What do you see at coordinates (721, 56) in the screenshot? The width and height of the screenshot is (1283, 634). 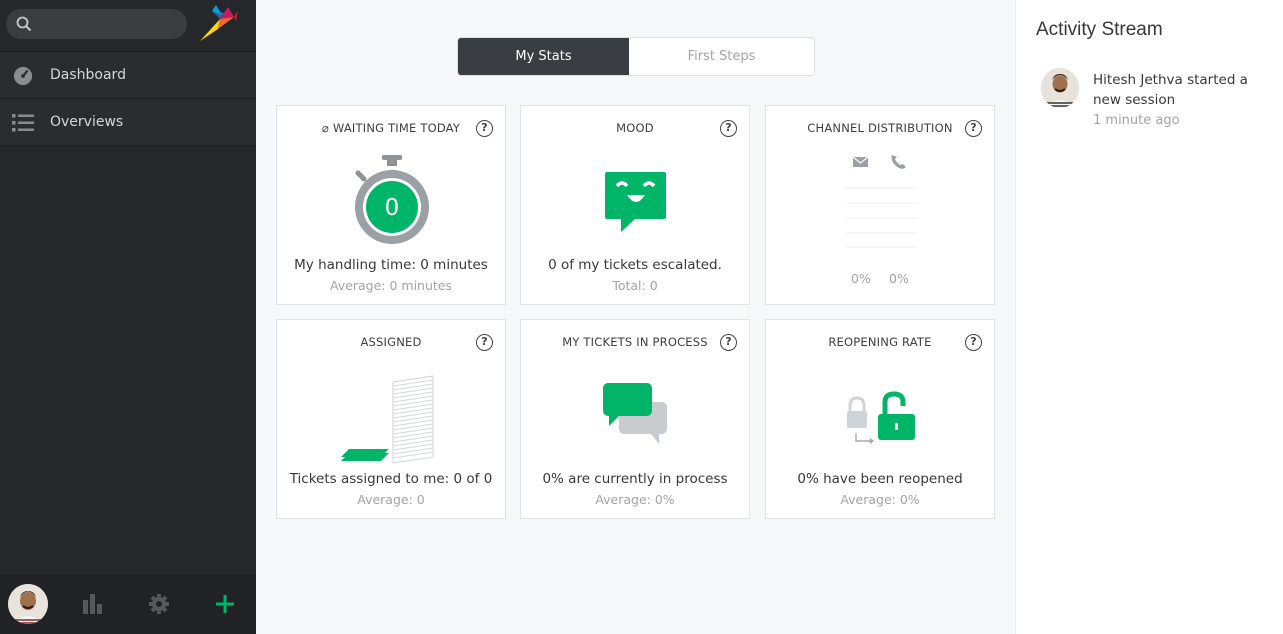 I see `tab-first-steps: First Steps` at bounding box center [721, 56].